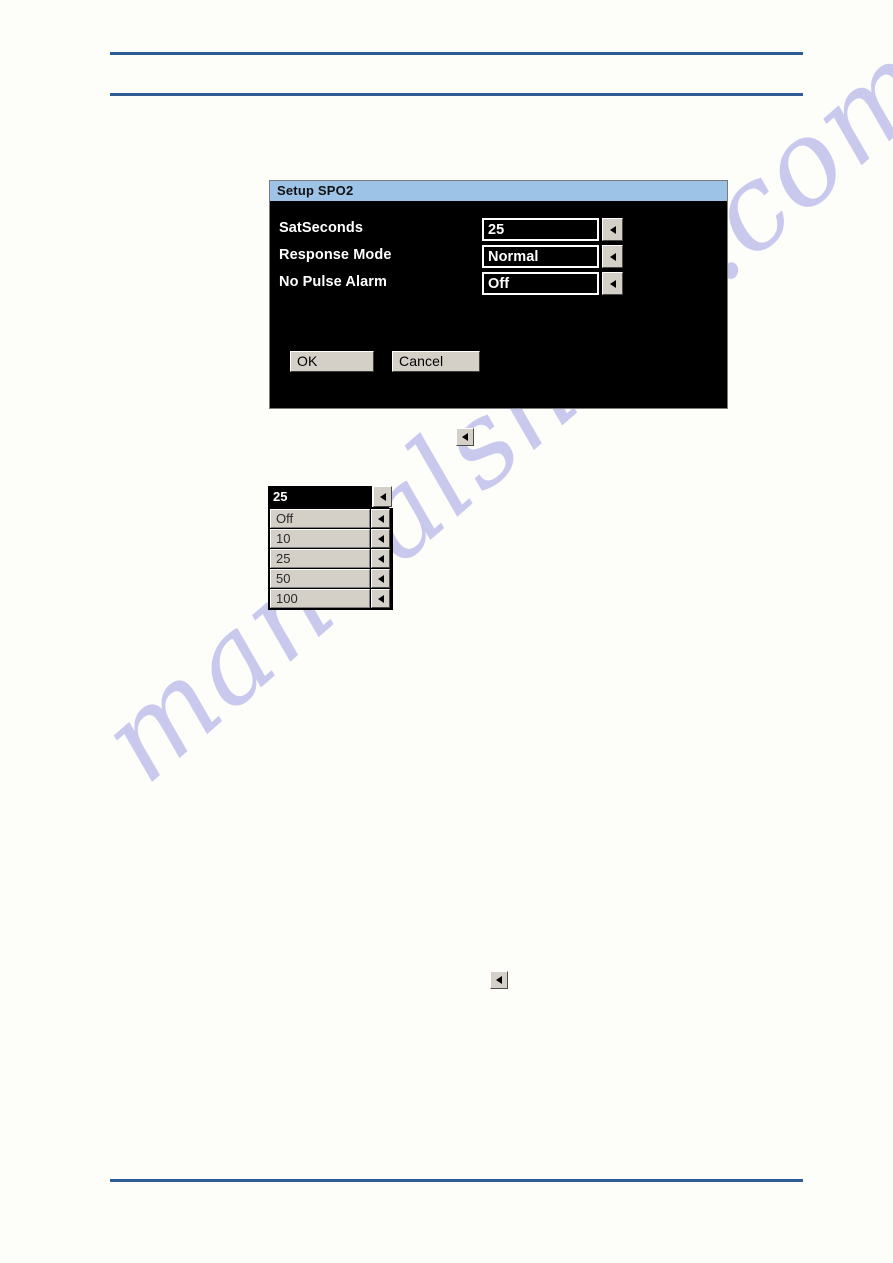  Describe the element at coordinates (285, 518) in the screenshot. I see `list-item-label: Off` at that location.